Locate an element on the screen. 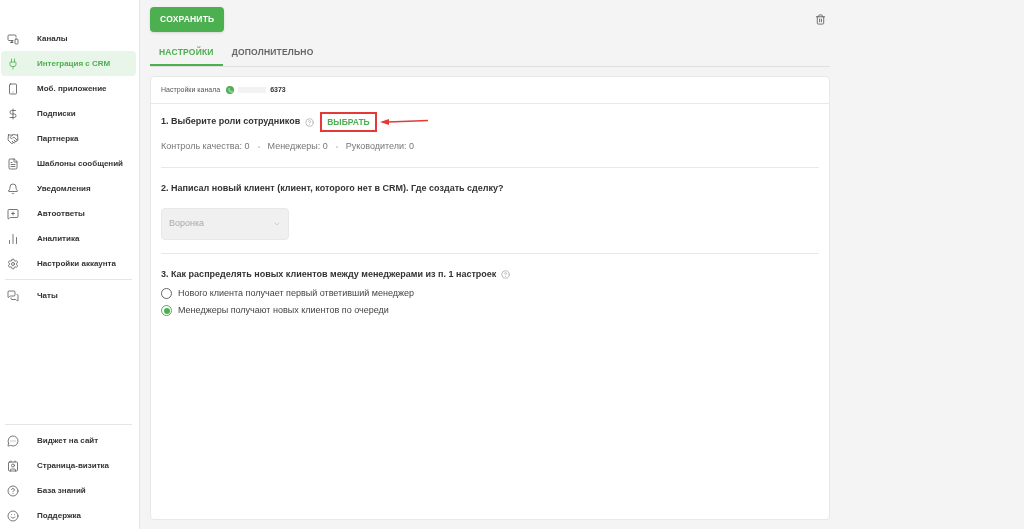 The width and height of the screenshot is (1024, 529). sidebar-item: Поддержка is located at coordinates (68, 515).